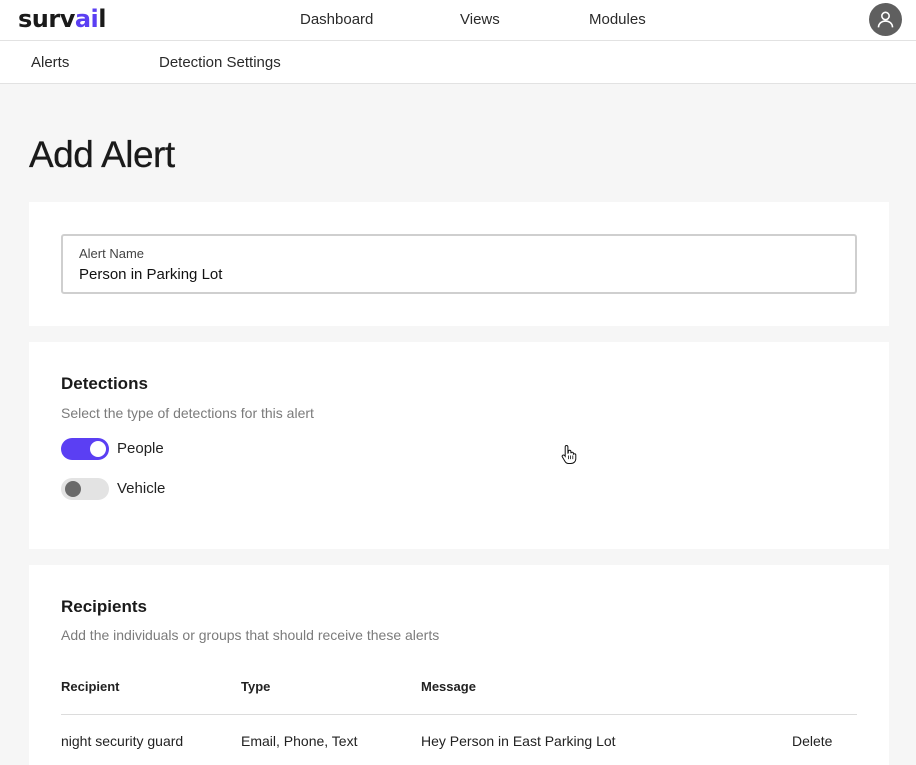  What do you see at coordinates (617, 20) in the screenshot?
I see `nav-modules: Modules` at bounding box center [617, 20].